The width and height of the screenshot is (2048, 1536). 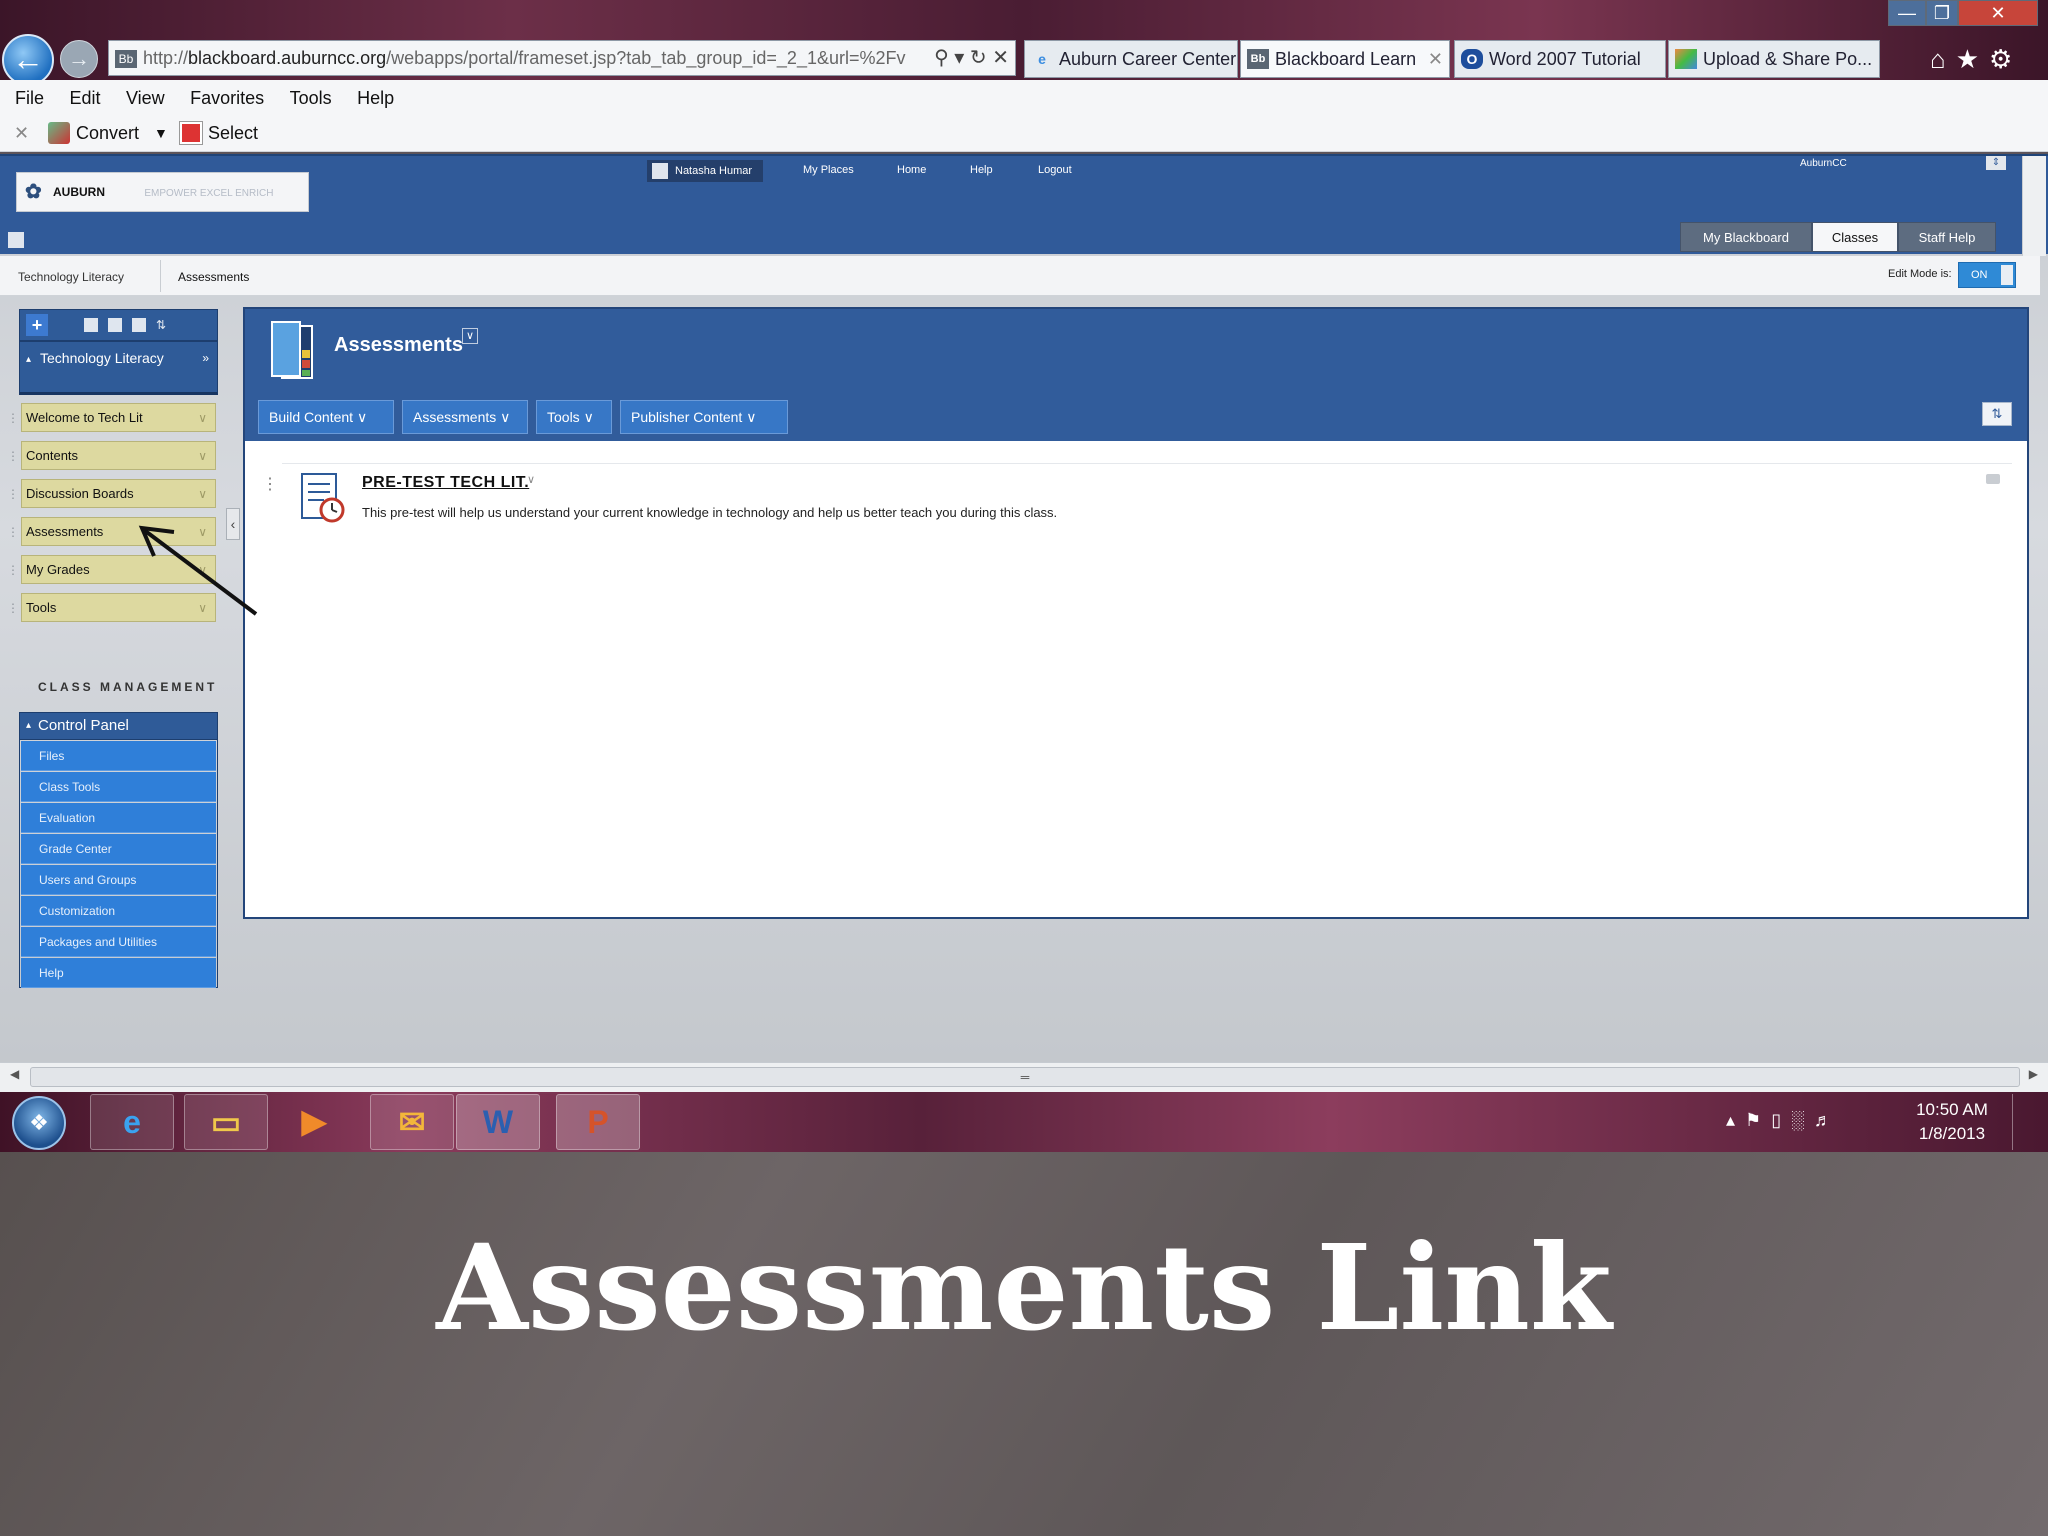 What do you see at coordinates (1735, 1120) in the screenshot?
I see `show-hidden-icons-icon: ▴` at bounding box center [1735, 1120].